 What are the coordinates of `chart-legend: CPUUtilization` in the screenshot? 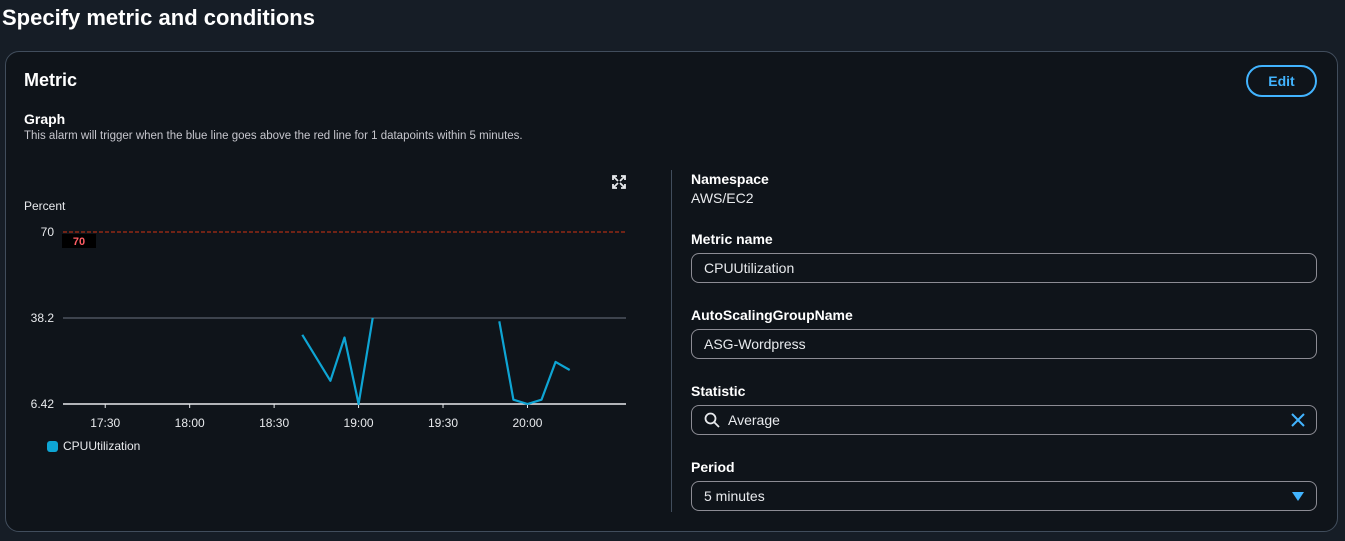 It's located at (93, 446).